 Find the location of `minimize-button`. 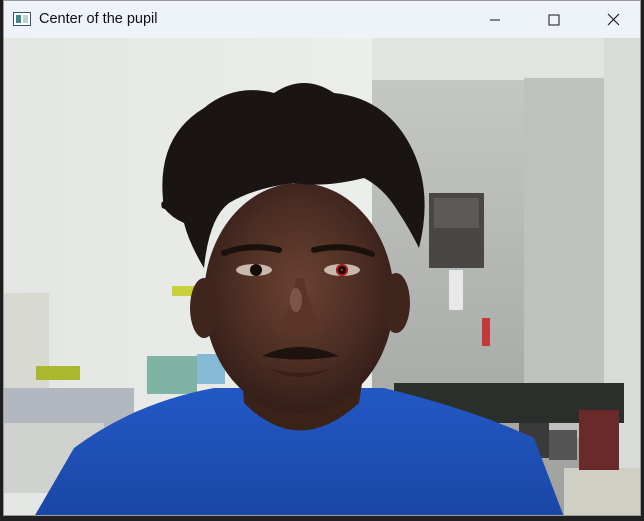

minimize-button is located at coordinates (495, 19).